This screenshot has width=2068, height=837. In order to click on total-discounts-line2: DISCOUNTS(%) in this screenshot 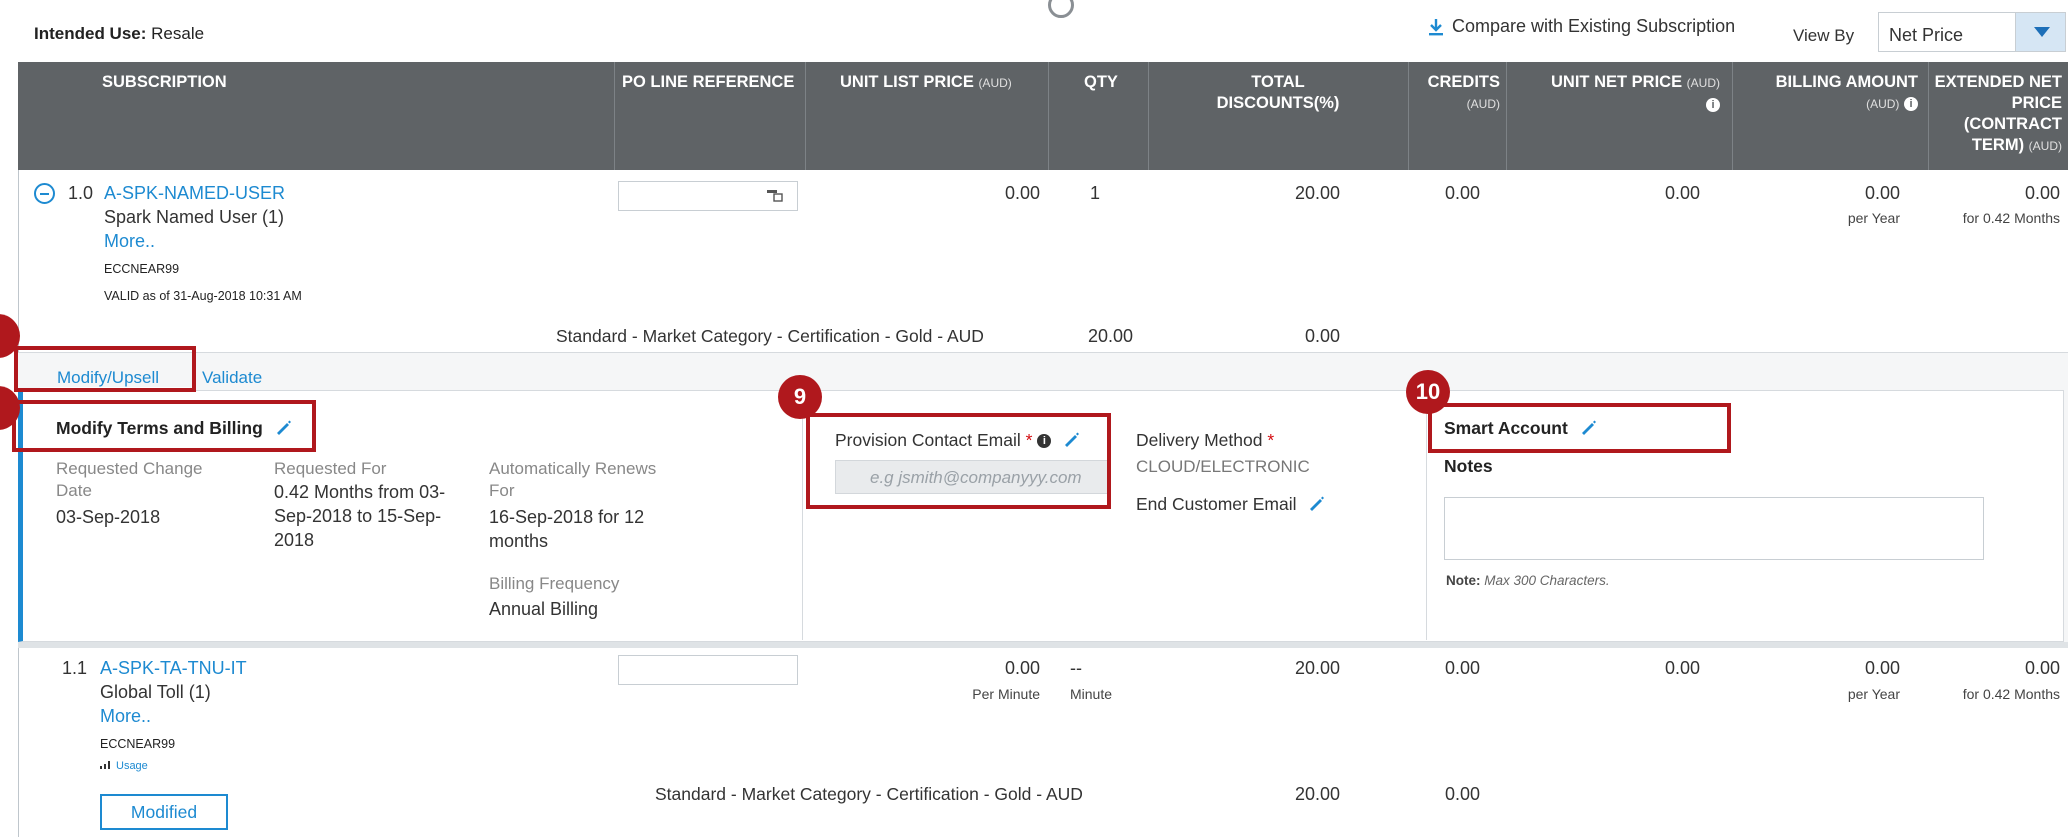, I will do `click(1278, 103)`.